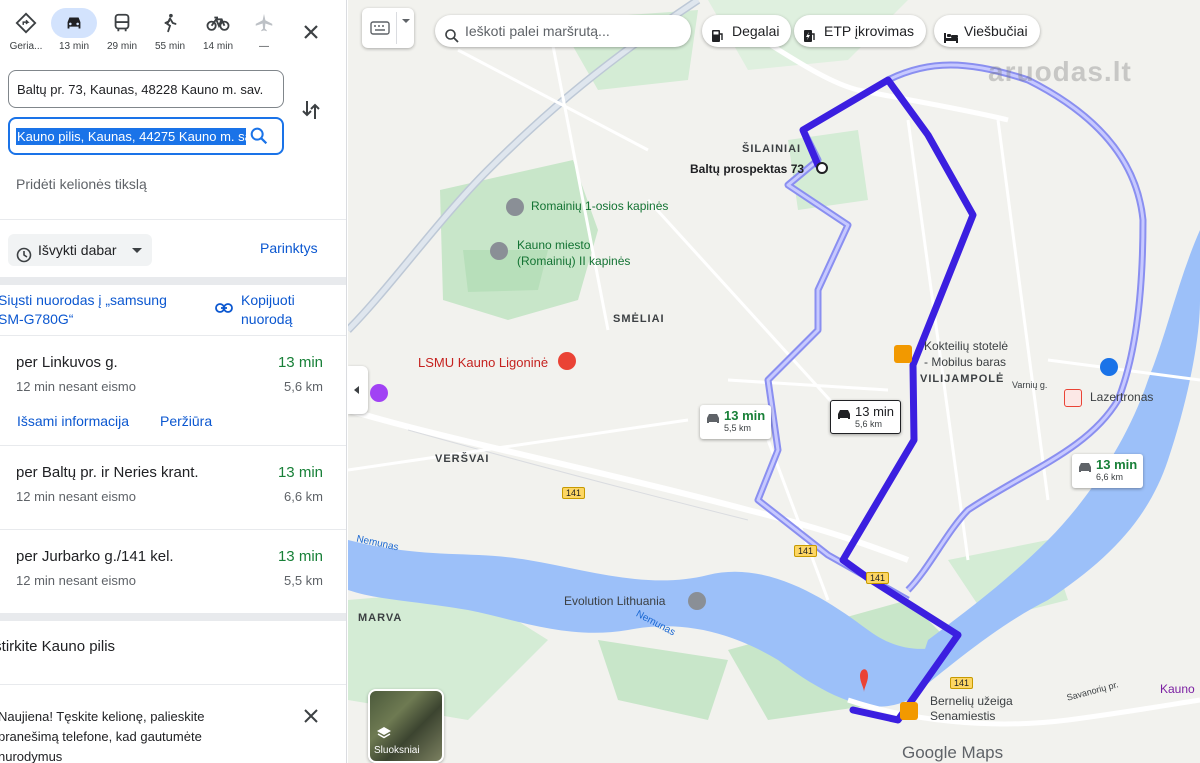  What do you see at coordinates (384, 735) in the screenshot?
I see `layers-icon` at bounding box center [384, 735].